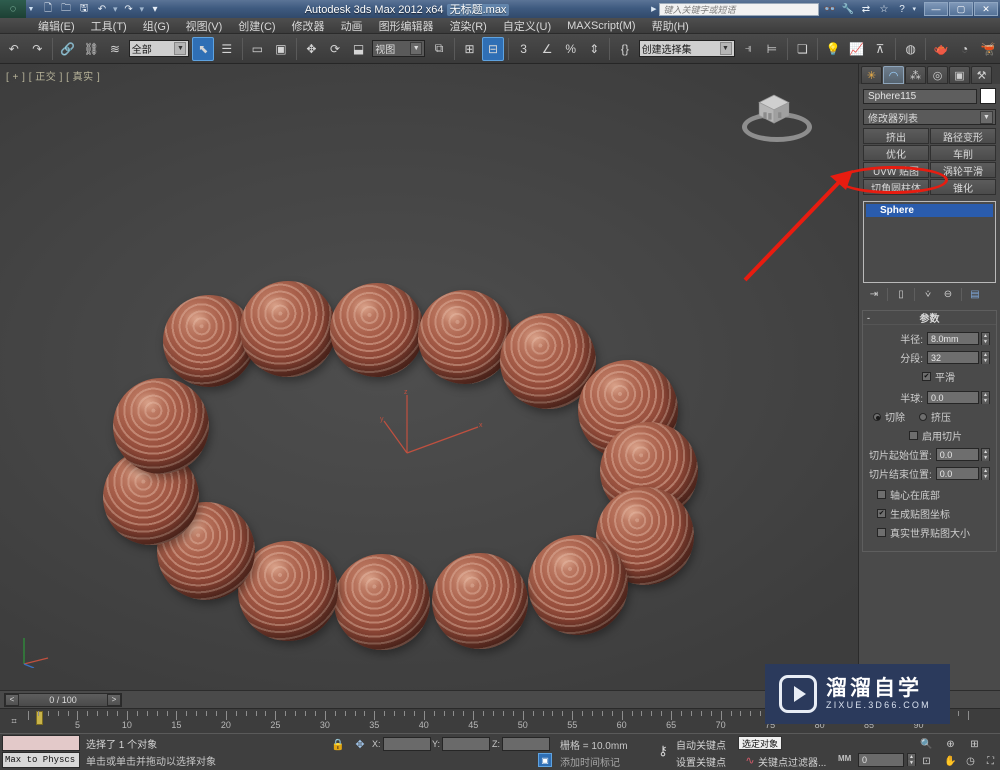 Image resolution: width=1000 pixels, height=770 pixels. What do you see at coordinates (14, 721) in the screenshot?
I see `key-mode-icon: ⌗` at bounding box center [14, 721].